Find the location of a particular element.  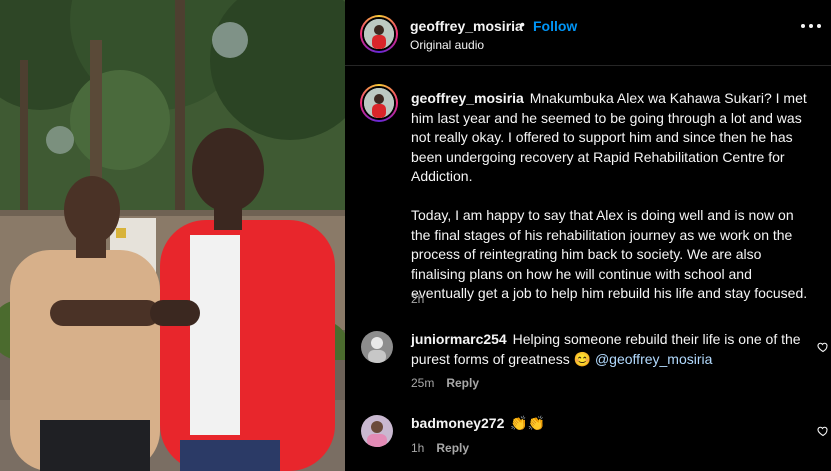

comment-meta: 25m Reply is located at coordinates (445, 383).